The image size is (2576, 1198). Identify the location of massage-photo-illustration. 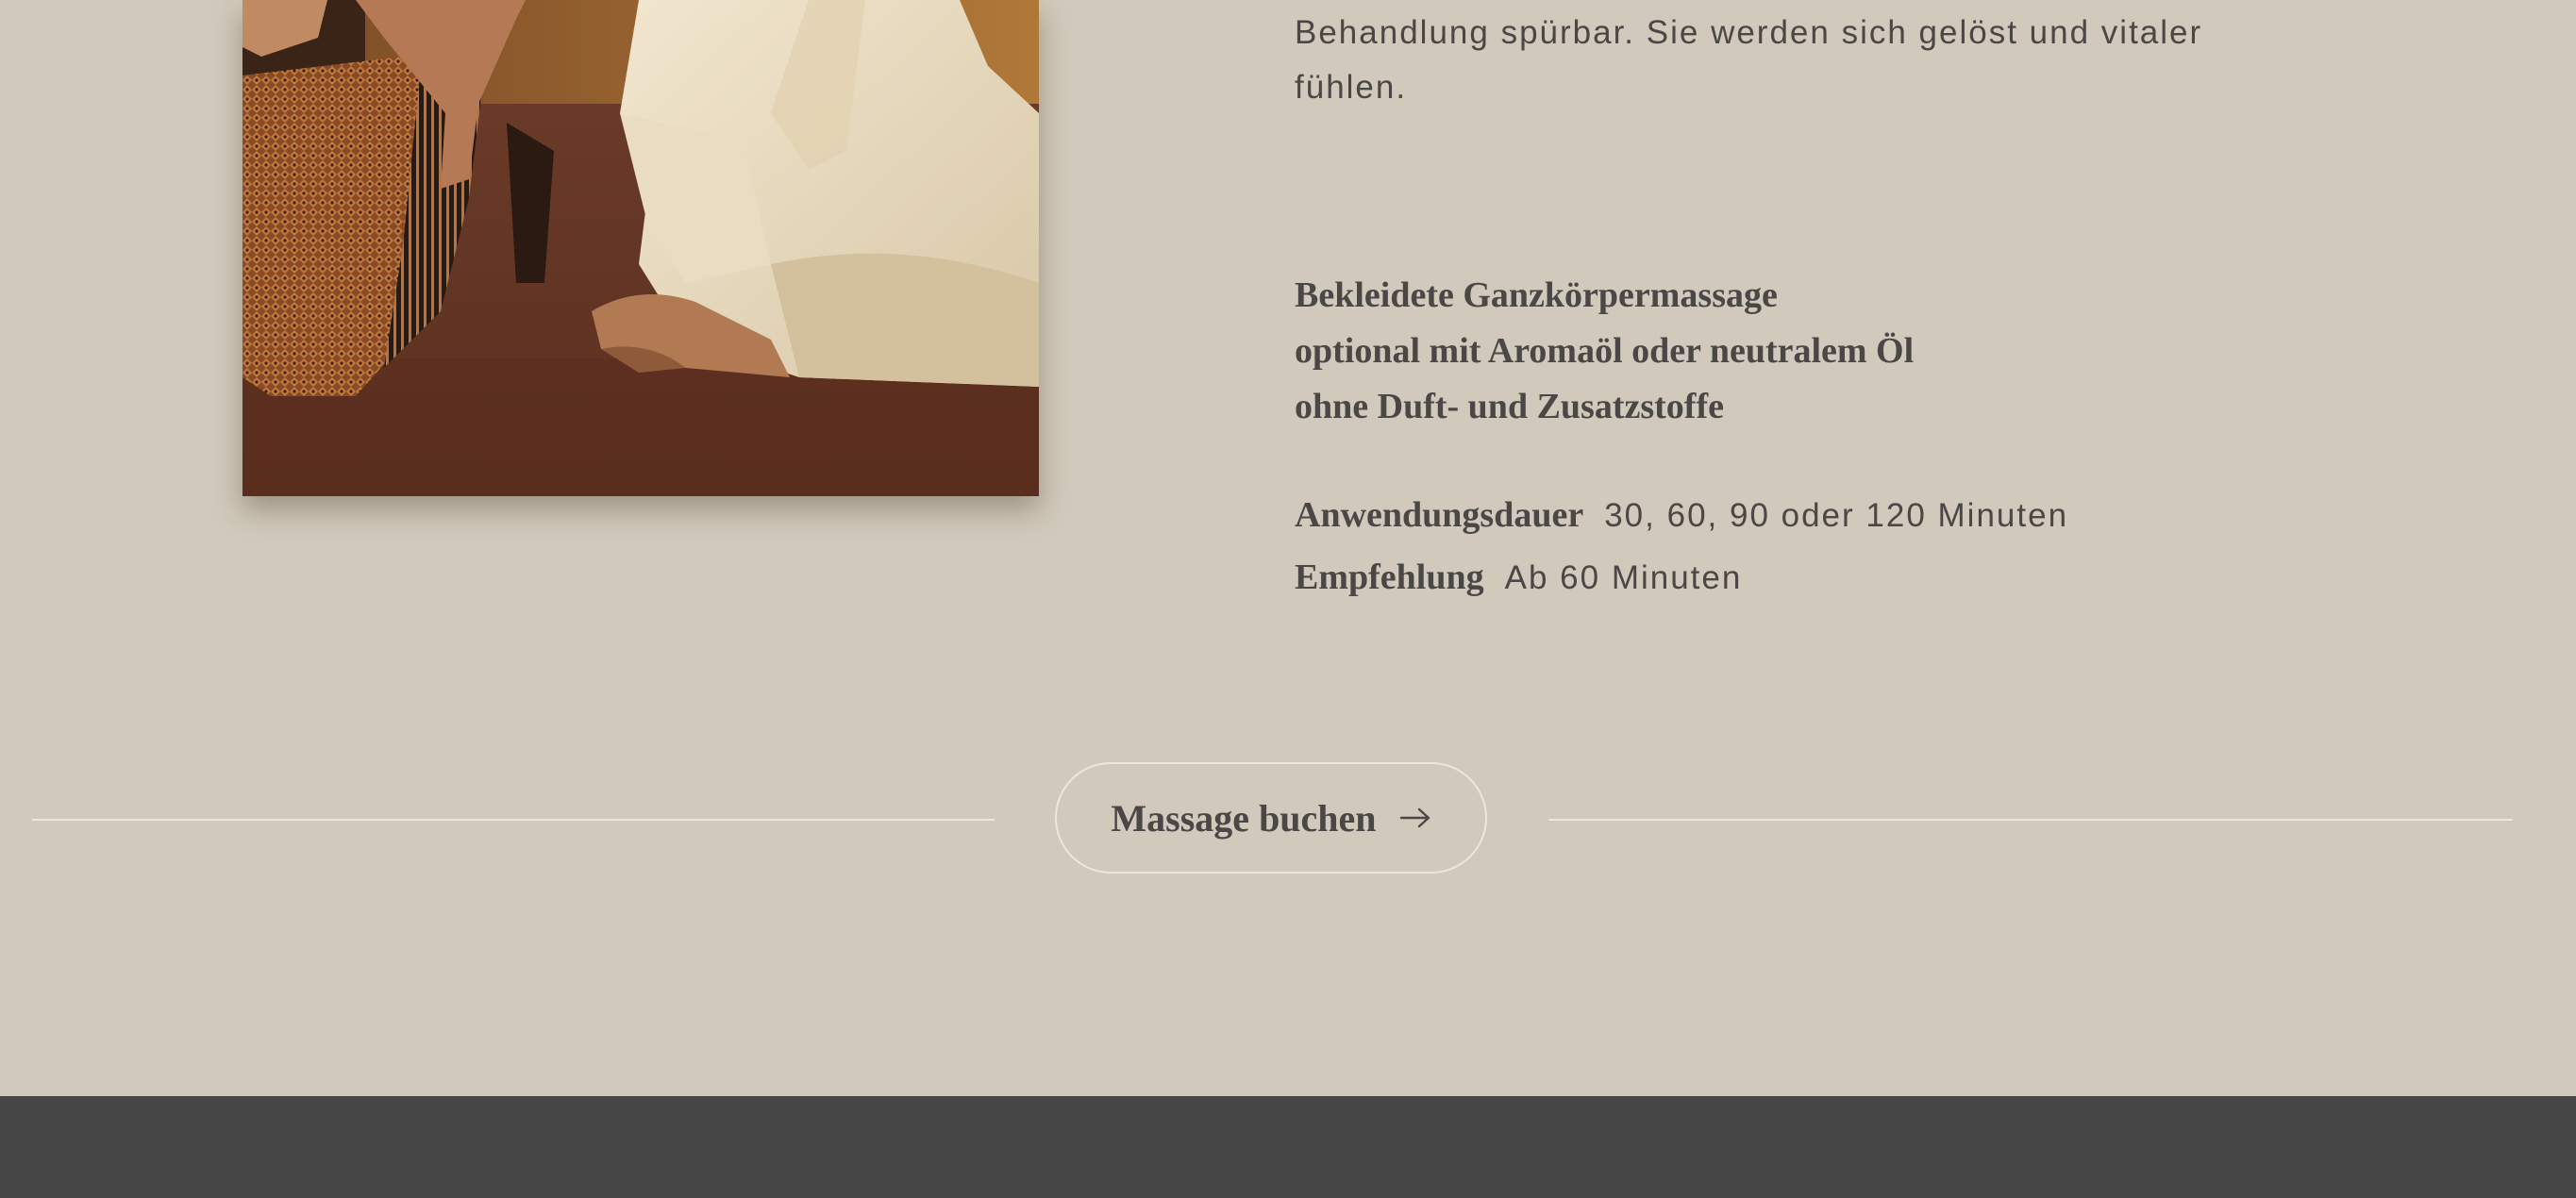
(641, 248).